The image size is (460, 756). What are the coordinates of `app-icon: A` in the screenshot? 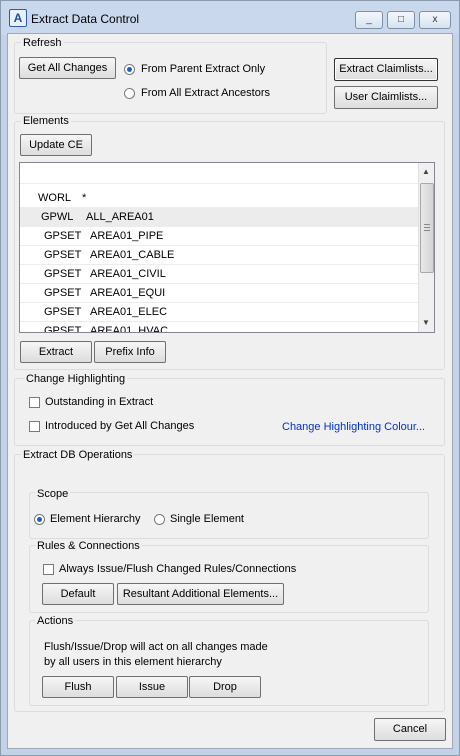 It's located at (18, 18).